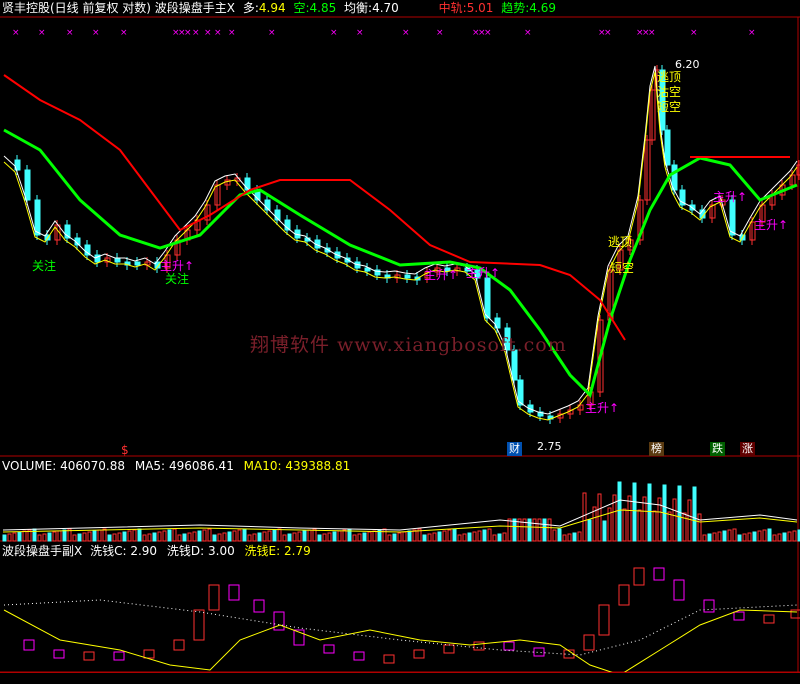  I want to click on indicator-panel-header: 波段操盘手副X 洗钱C: 2.90 洗钱D: 3.00 洗钱E: 2.79, so click(156, 551).